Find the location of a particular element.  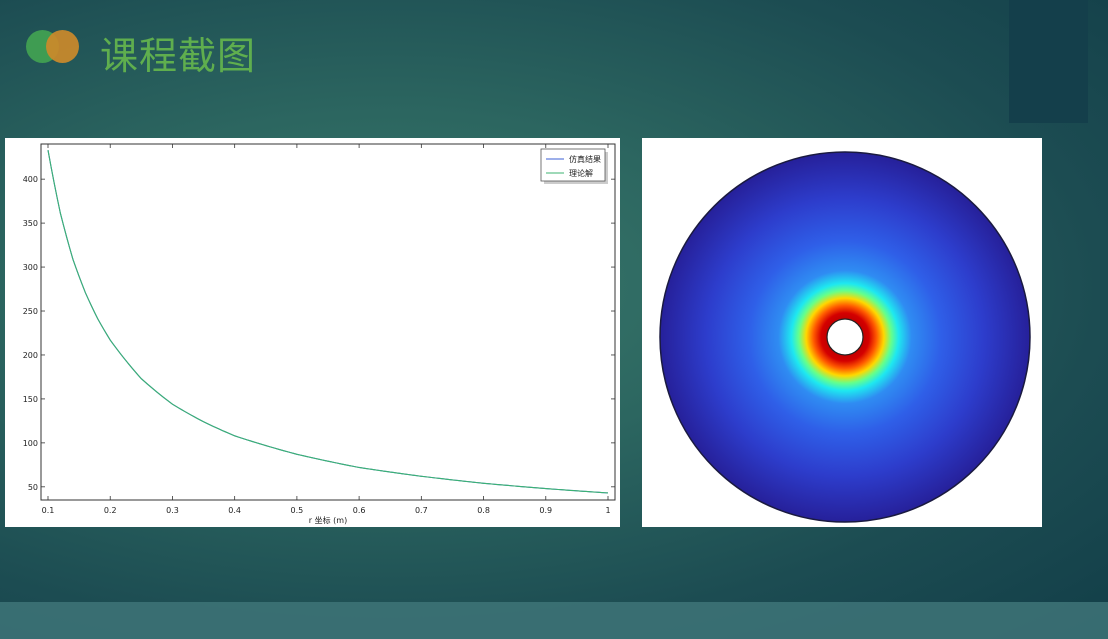

x-tick-label: 0.8 is located at coordinates (483, 510).